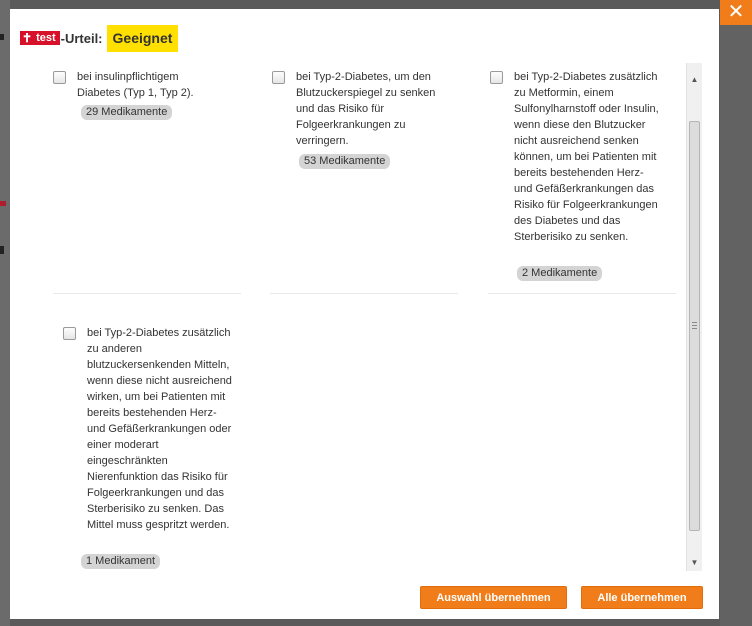 Image resolution: width=752 pixels, height=626 pixels. Describe the element at coordinates (736, 325) in the screenshot. I see `dialog-side-panel` at that location.